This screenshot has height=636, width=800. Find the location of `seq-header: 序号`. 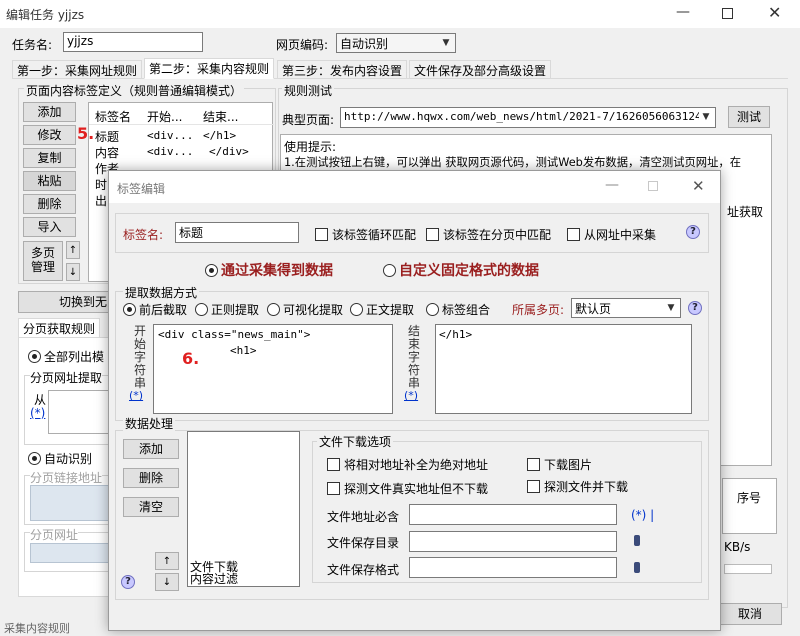

seq-header: 序号 is located at coordinates (749, 497).